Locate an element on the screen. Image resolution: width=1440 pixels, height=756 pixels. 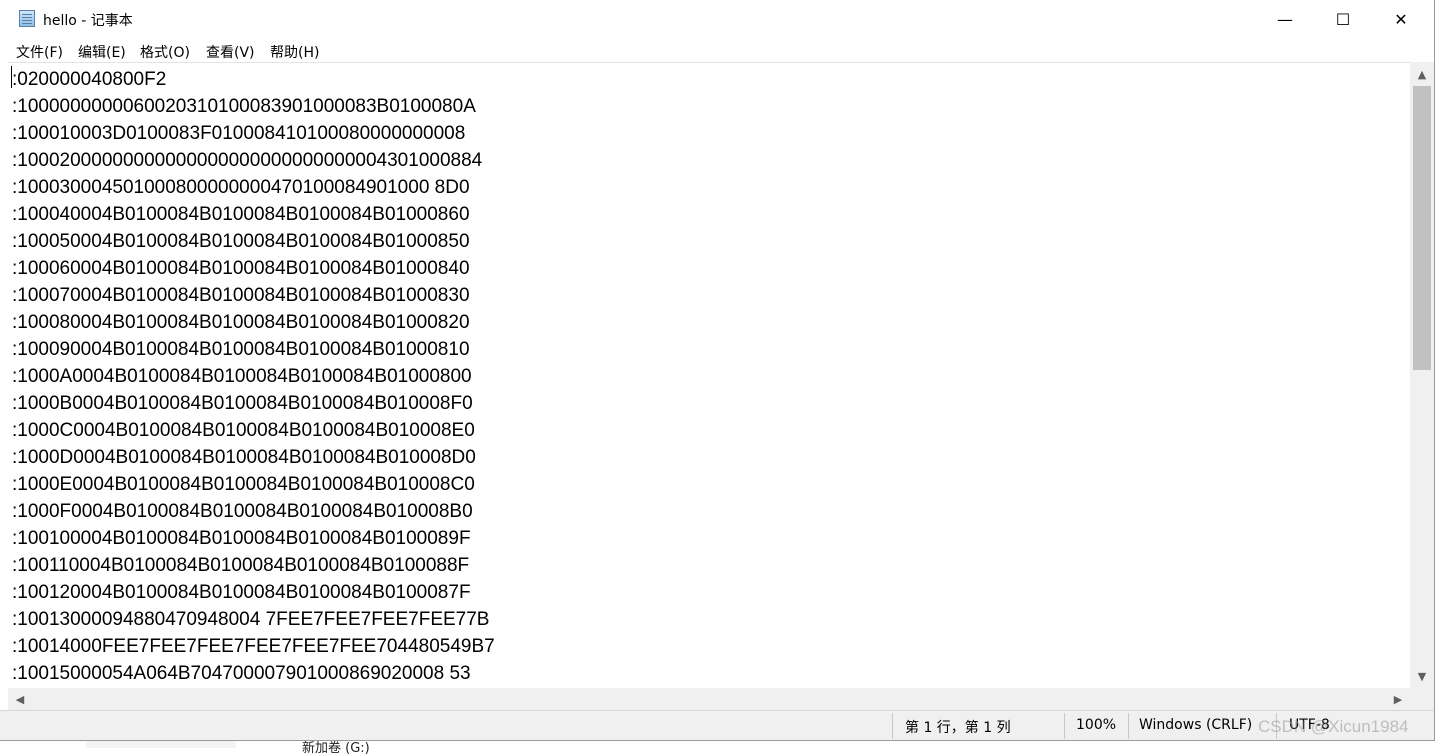
menu-view: 查看(V) is located at coordinates (230, 52).